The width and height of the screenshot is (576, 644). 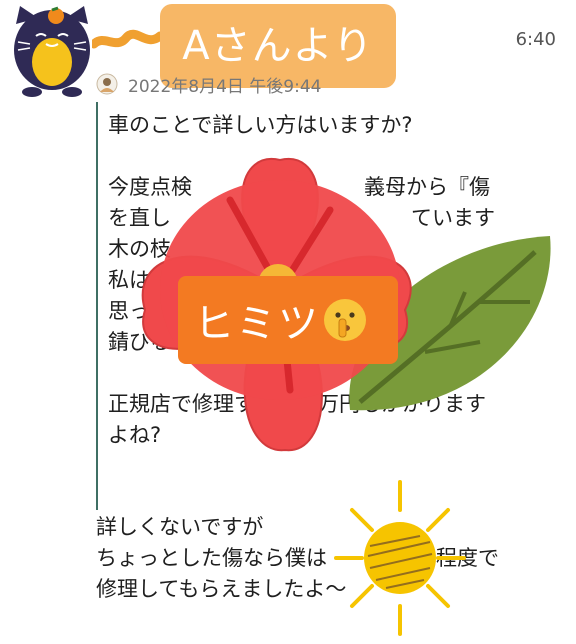 I want to click on reply-line: ちょっとした傷なら僕は 円程度で, so click(x=297, y=558).